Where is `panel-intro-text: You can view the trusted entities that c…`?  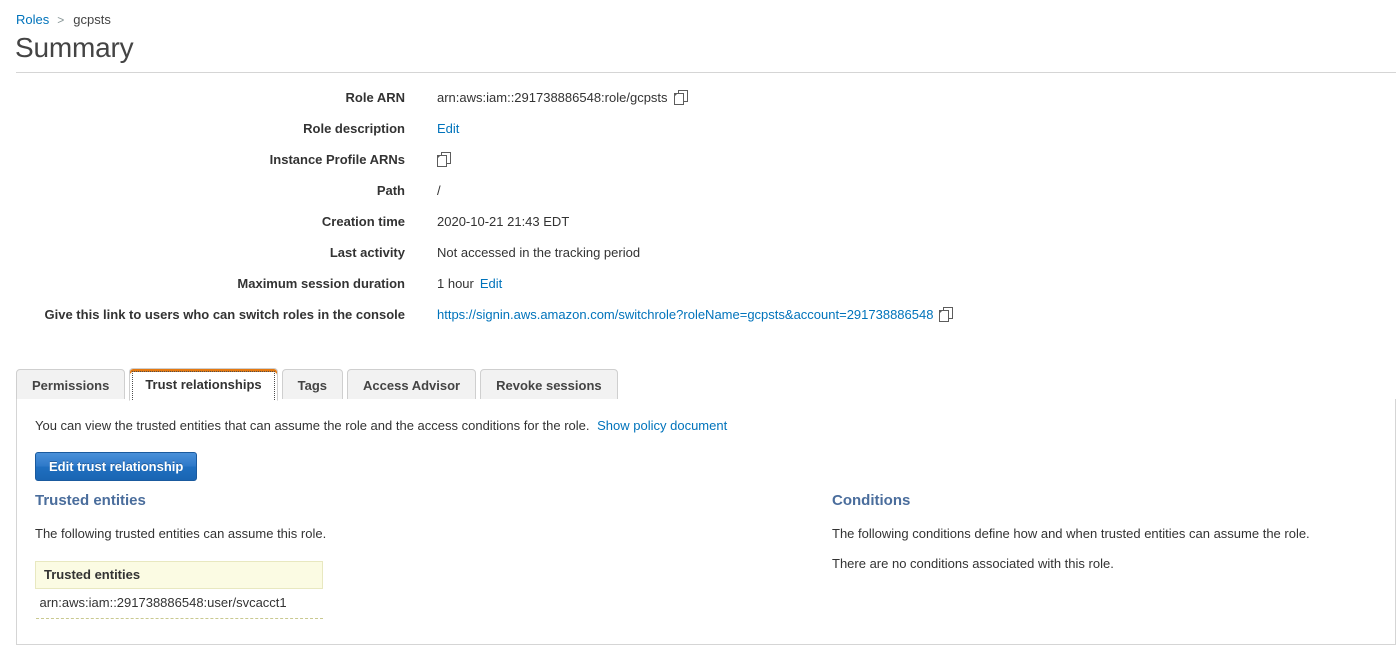
panel-intro-text: You can view the trusted entities that c… is located at coordinates (312, 425).